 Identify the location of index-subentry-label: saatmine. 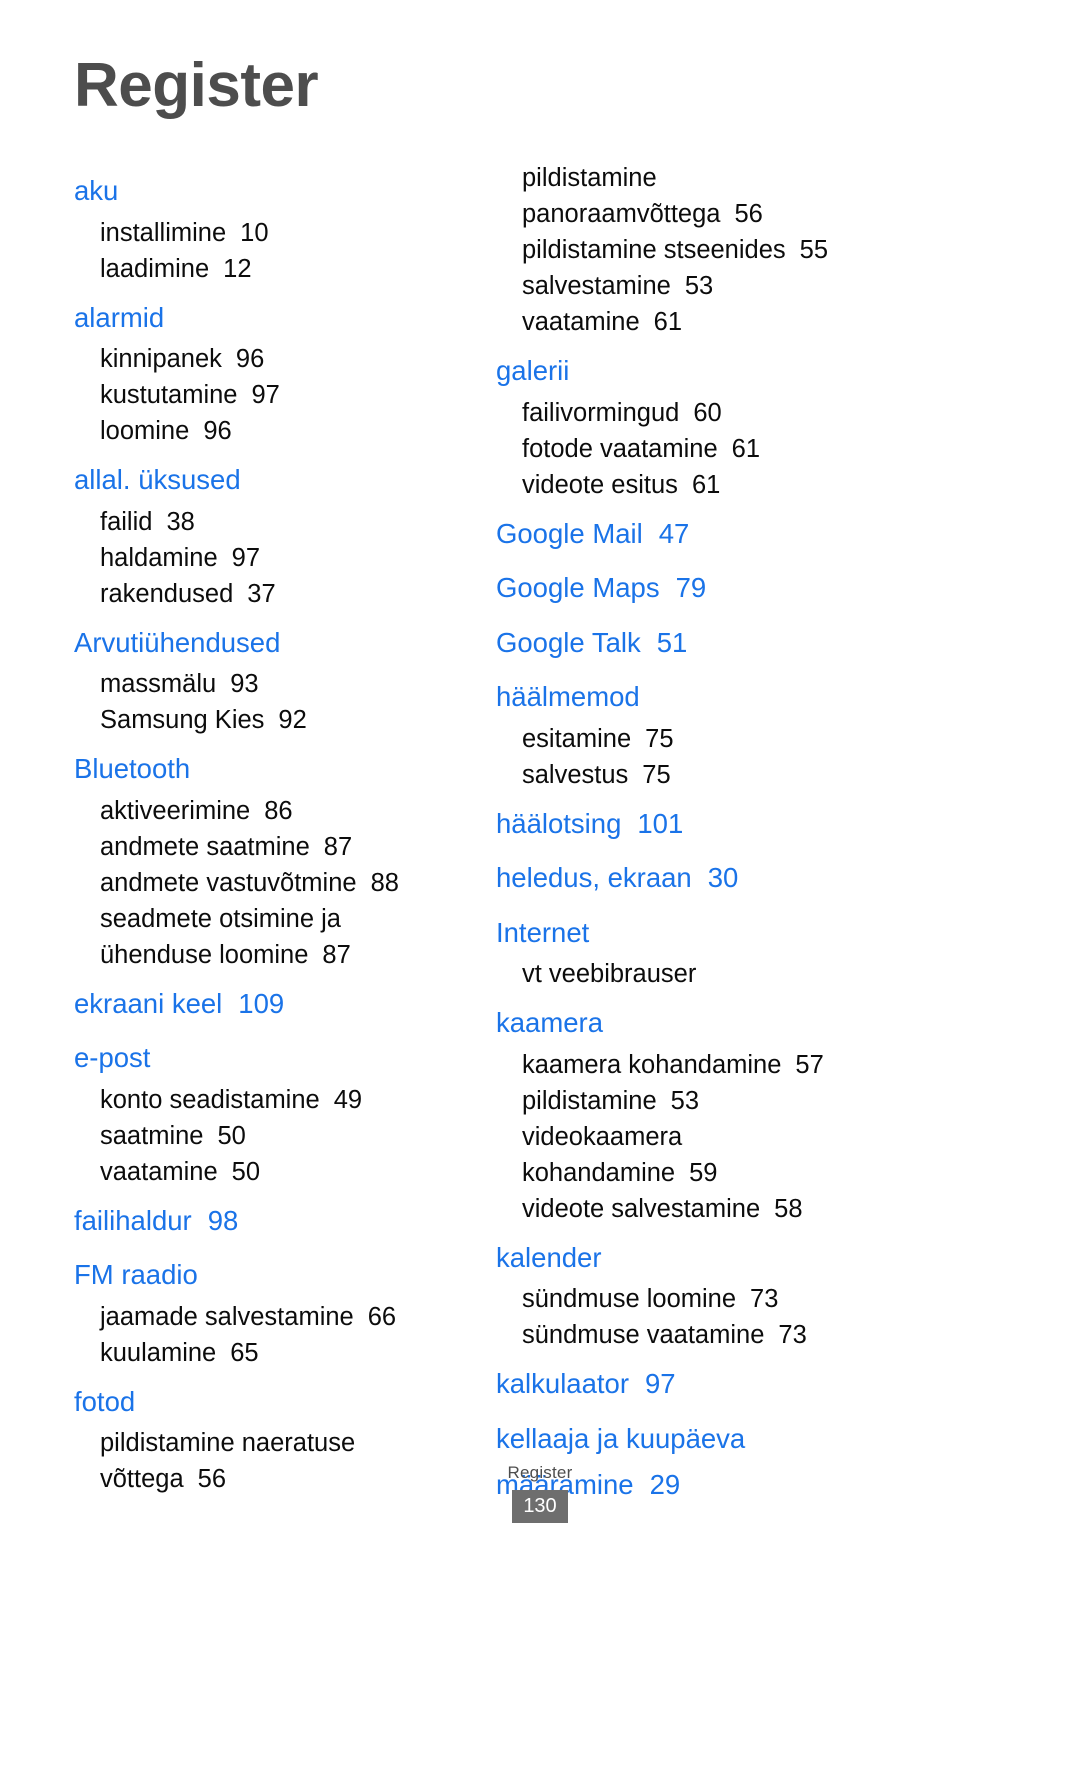
(152, 1135).